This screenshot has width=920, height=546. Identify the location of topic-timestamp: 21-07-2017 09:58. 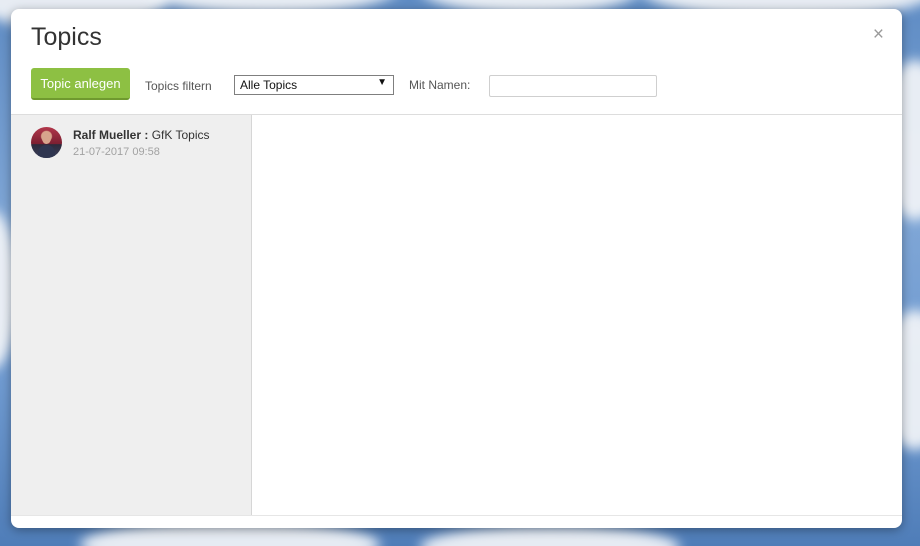
(116, 152).